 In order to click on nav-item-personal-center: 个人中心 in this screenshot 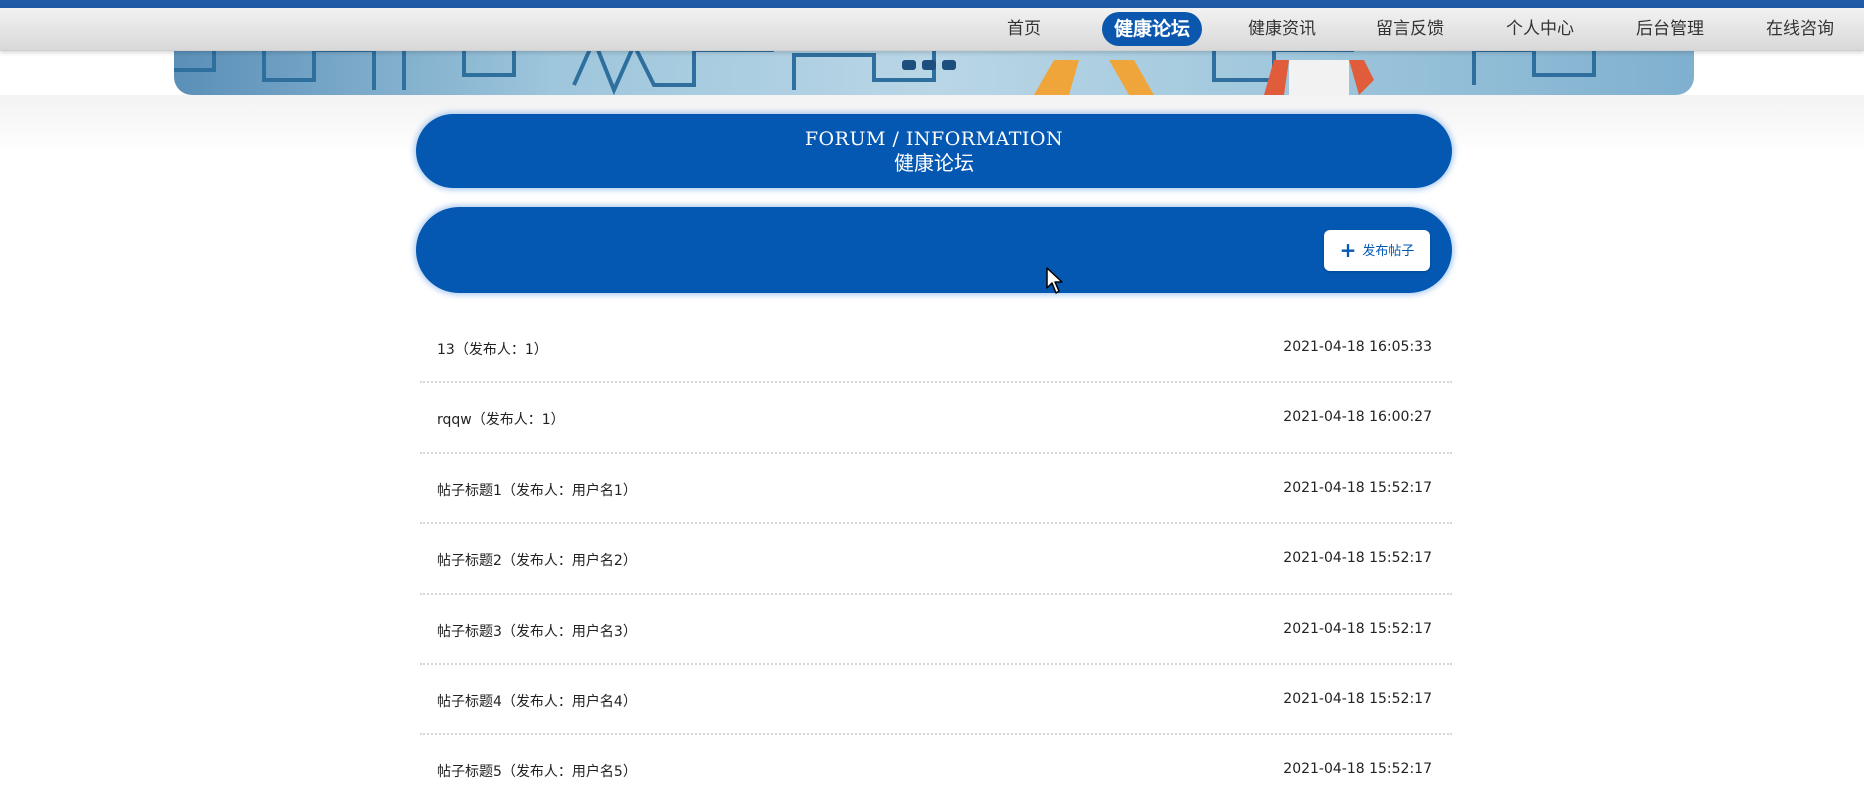, I will do `click(1540, 29)`.